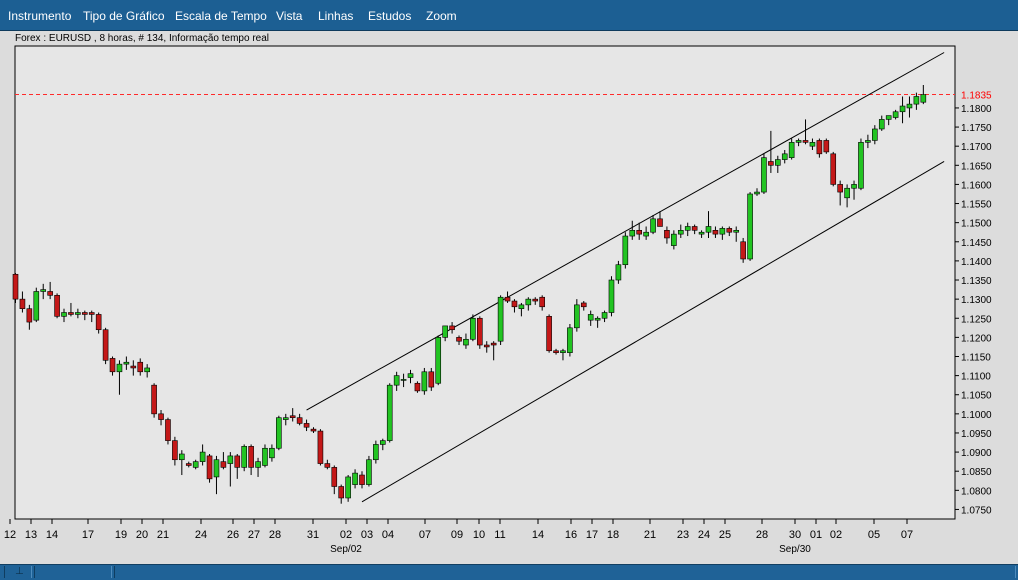 The image size is (1018, 580). Describe the element at coordinates (499, 535) in the screenshot. I see `x-tick-label: 11` at that location.